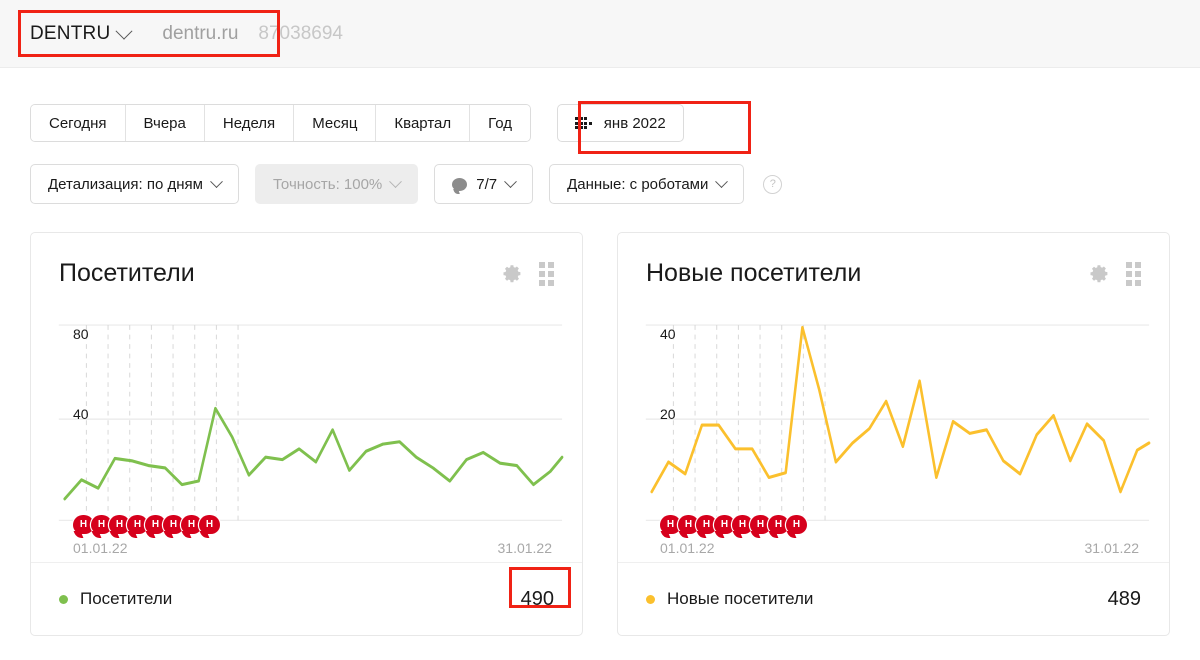  I want to click on date-range-picker-button: янв 2022, so click(620, 123).